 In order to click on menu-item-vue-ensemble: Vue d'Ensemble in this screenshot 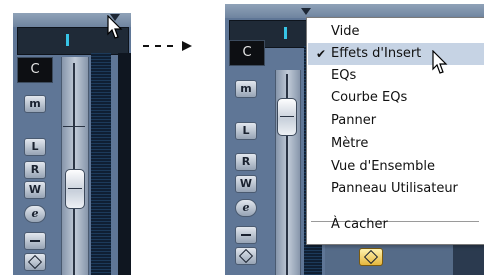, I will do `click(396, 167)`.